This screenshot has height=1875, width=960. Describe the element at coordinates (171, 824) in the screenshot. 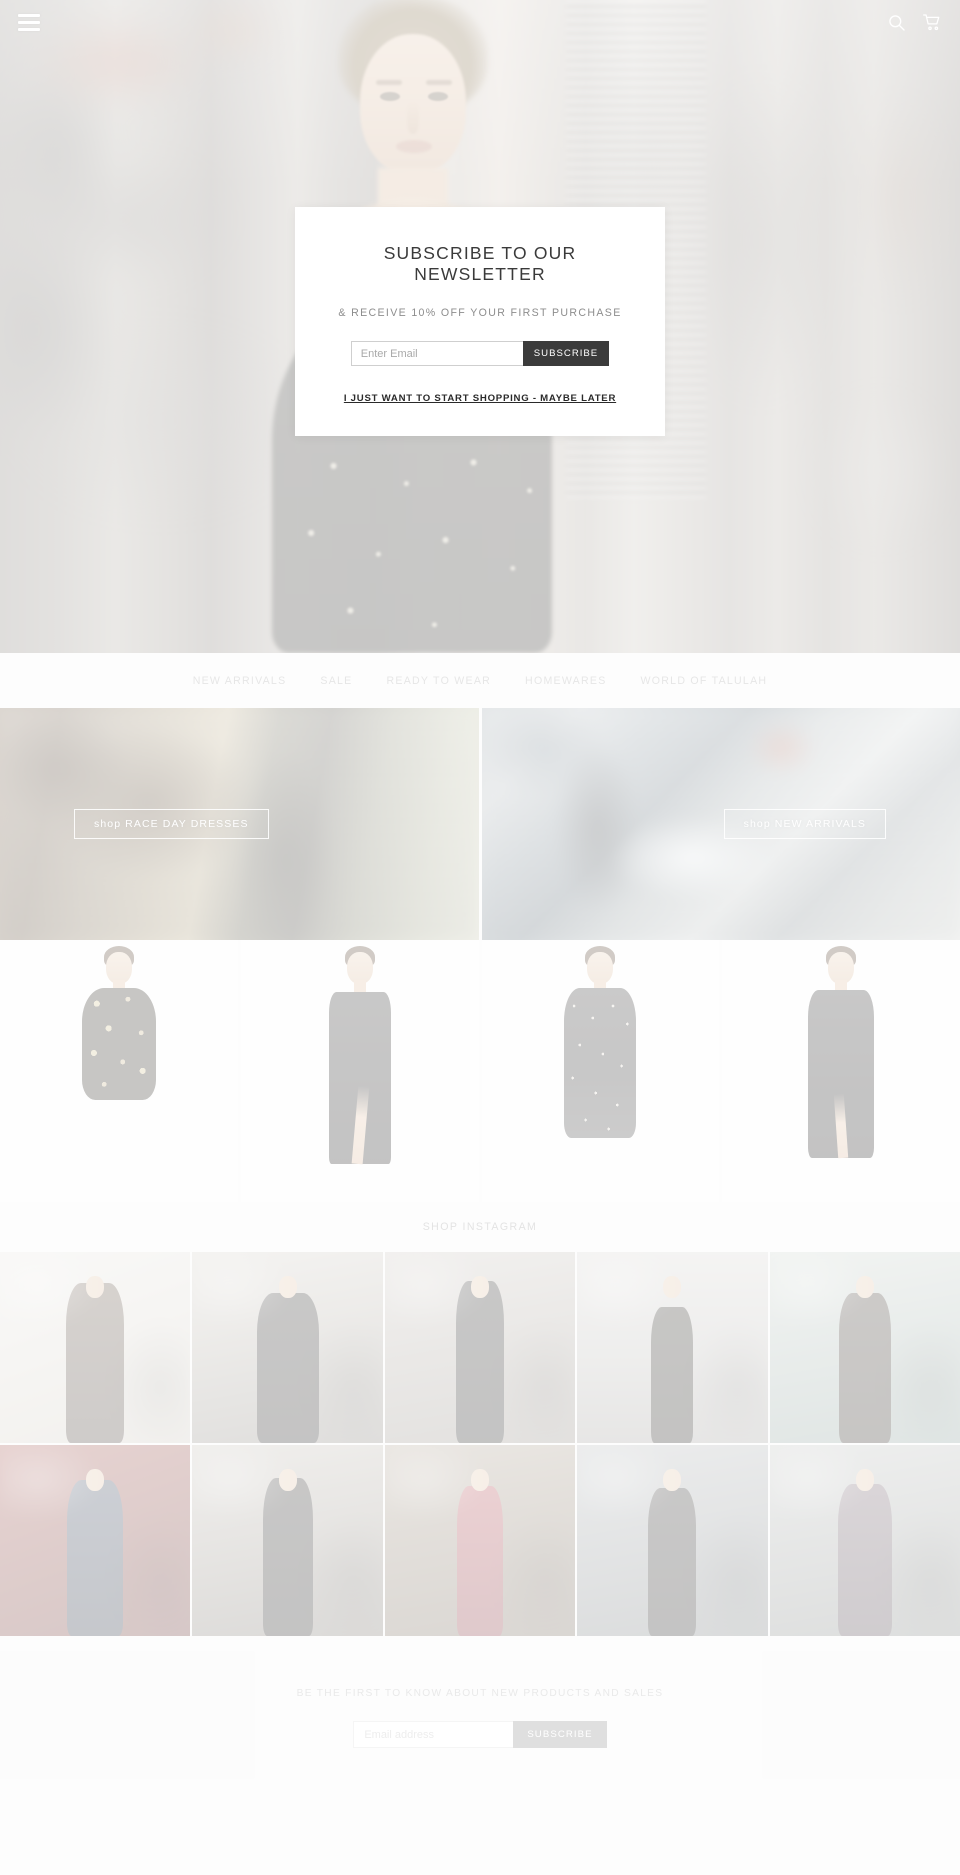

I see `shop-race-day-dresses-button: shop RACE DAY DRESSES` at that location.